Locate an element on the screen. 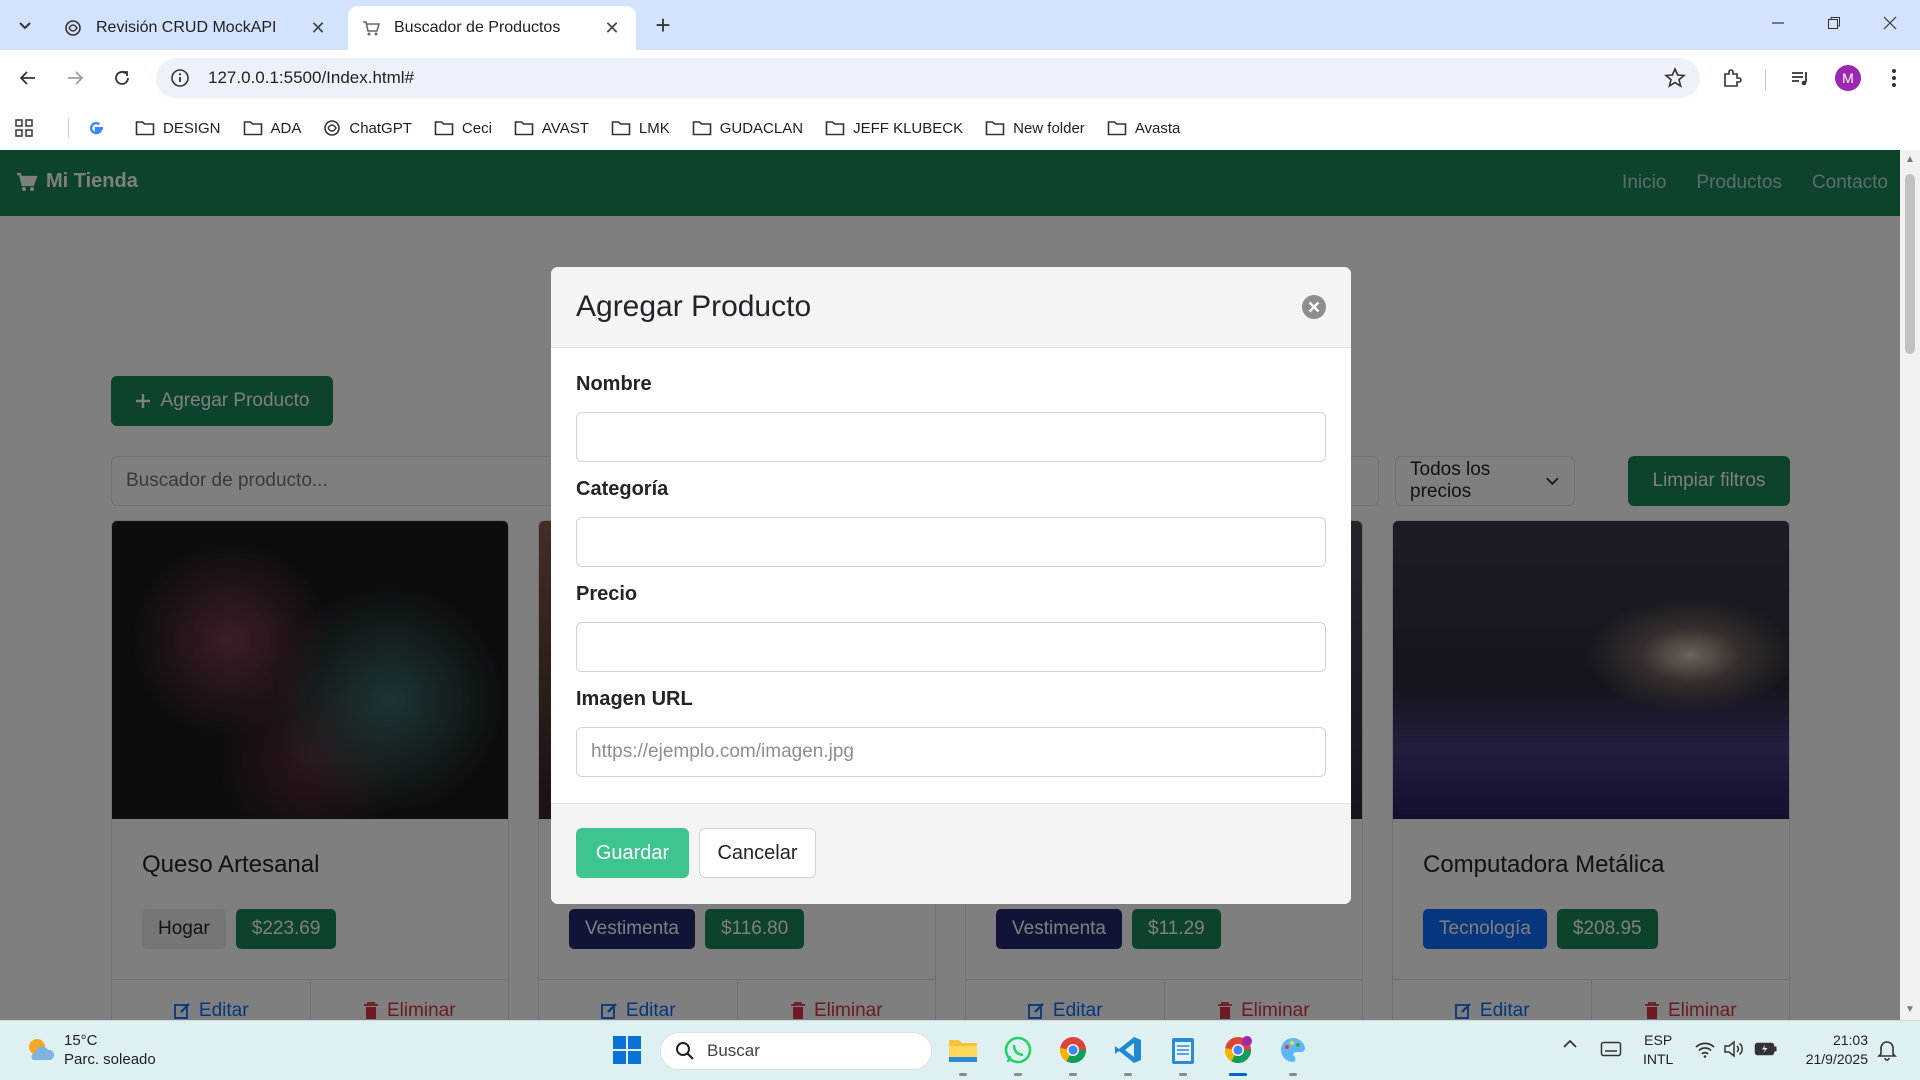 This screenshot has width=1920, height=1080. windows-start-icon is located at coordinates (627, 1050).